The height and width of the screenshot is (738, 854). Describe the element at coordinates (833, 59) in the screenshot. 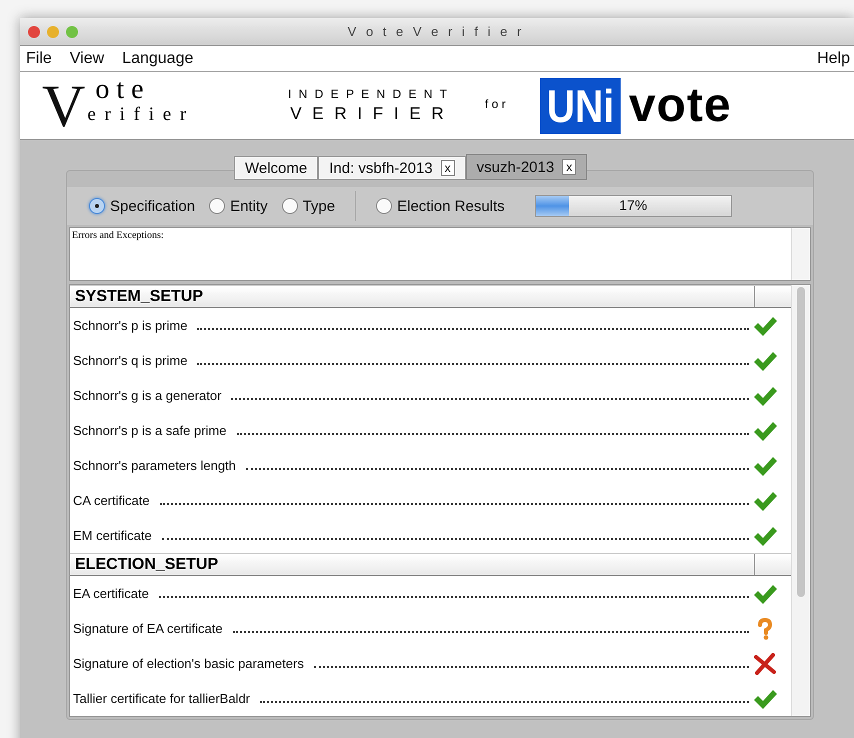

I see `menu-item: Help` at that location.